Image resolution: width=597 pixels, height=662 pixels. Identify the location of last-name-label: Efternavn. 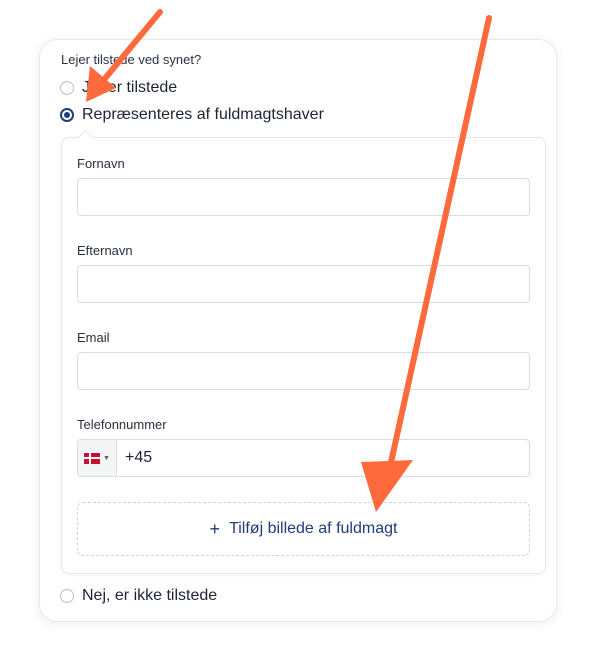
(105, 250).